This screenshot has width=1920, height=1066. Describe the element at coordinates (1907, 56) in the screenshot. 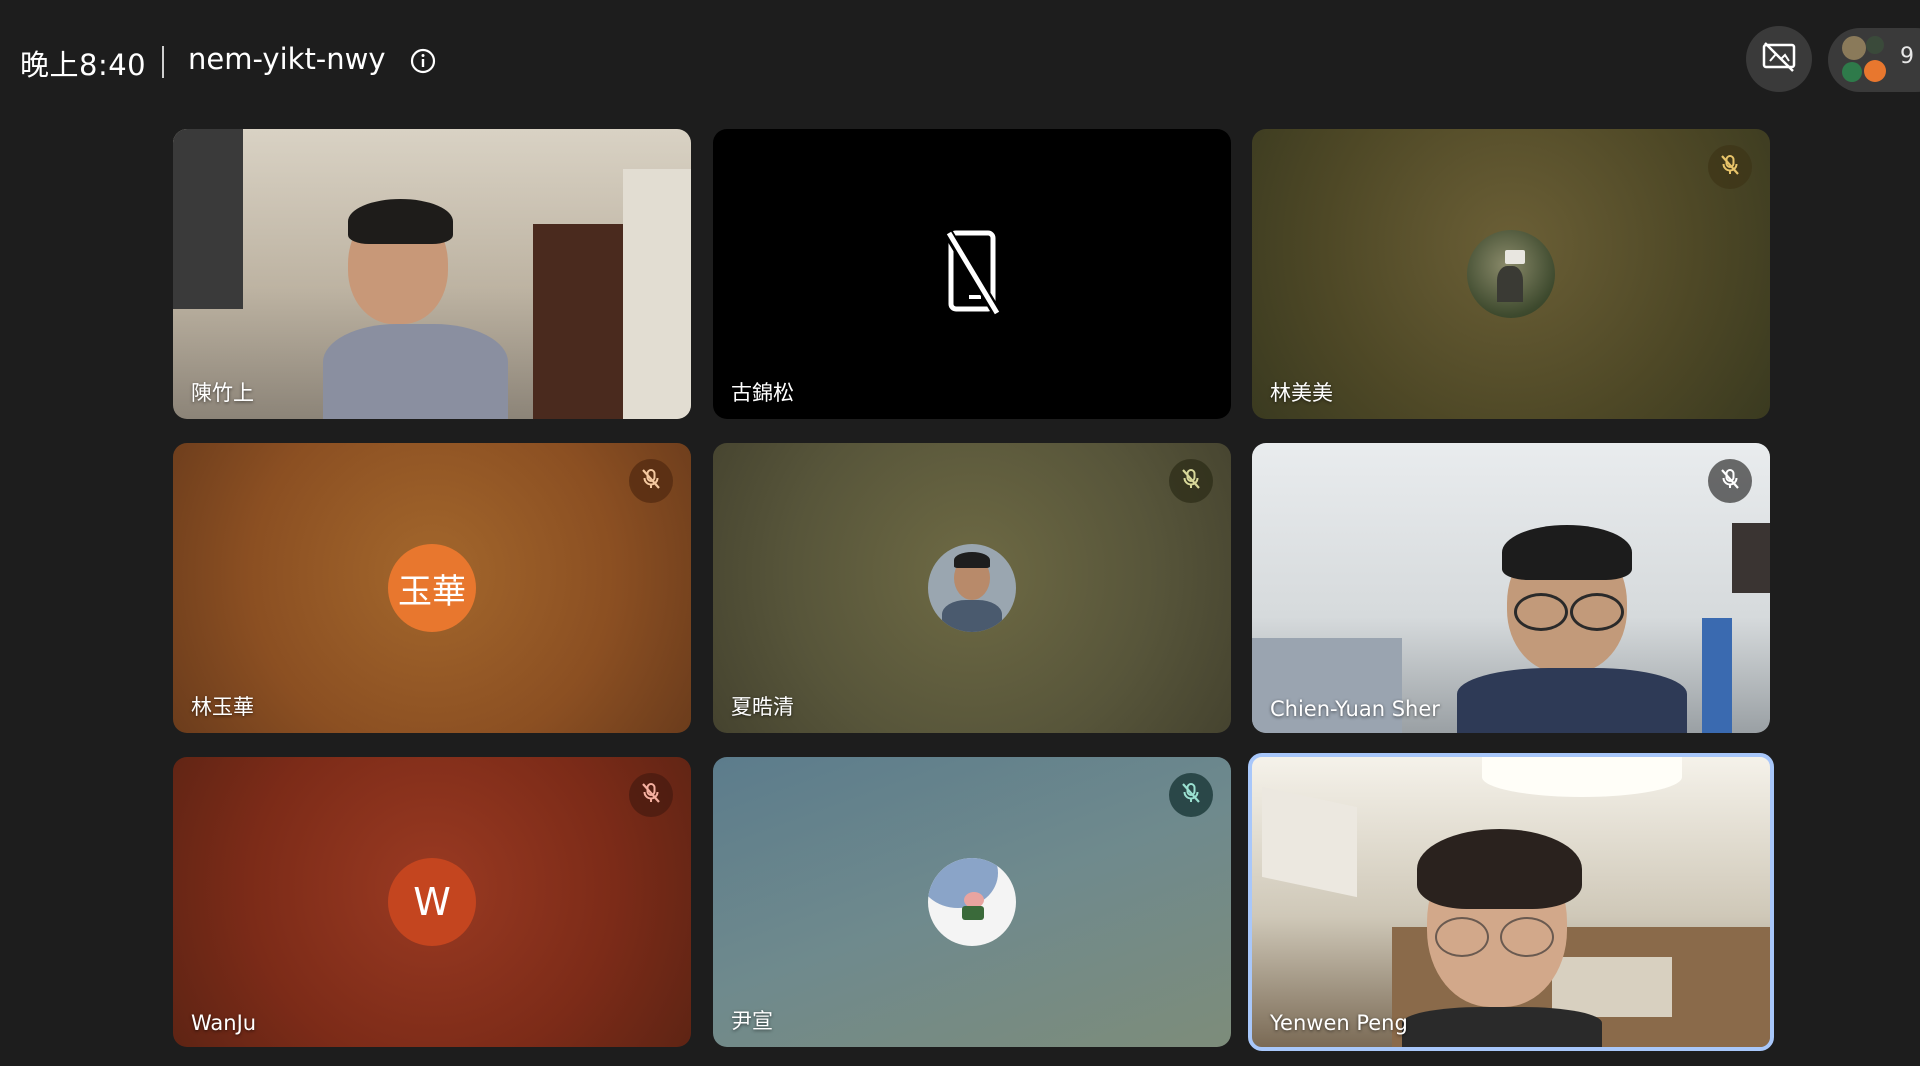

I see `participant-count: 9` at that location.